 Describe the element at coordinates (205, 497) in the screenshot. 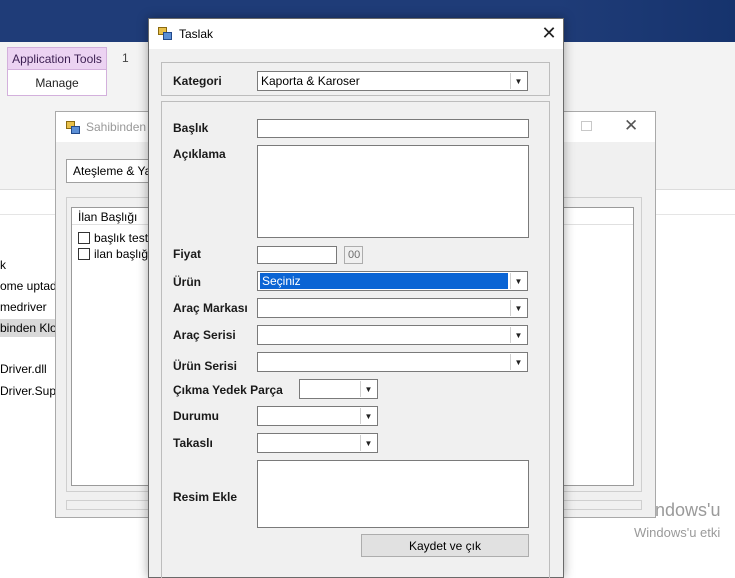

I see `resim-ekle-label: Resim Ekle` at that location.